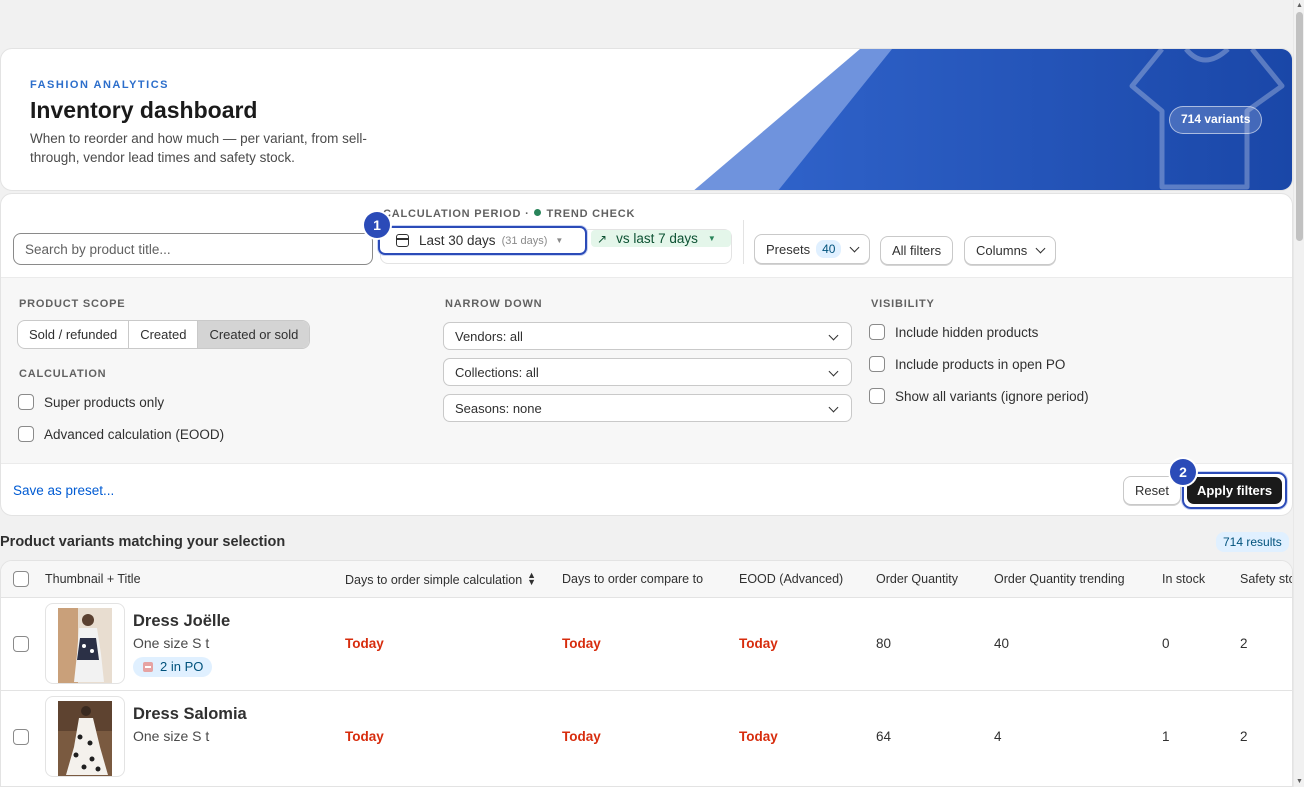 Image resolution: width=1304 pixels, height=787 pixels. Describe the element at coordinates (72, 304) in the screenshot. I see `product-scope-label: PRODUCT SCOPE` at that location.